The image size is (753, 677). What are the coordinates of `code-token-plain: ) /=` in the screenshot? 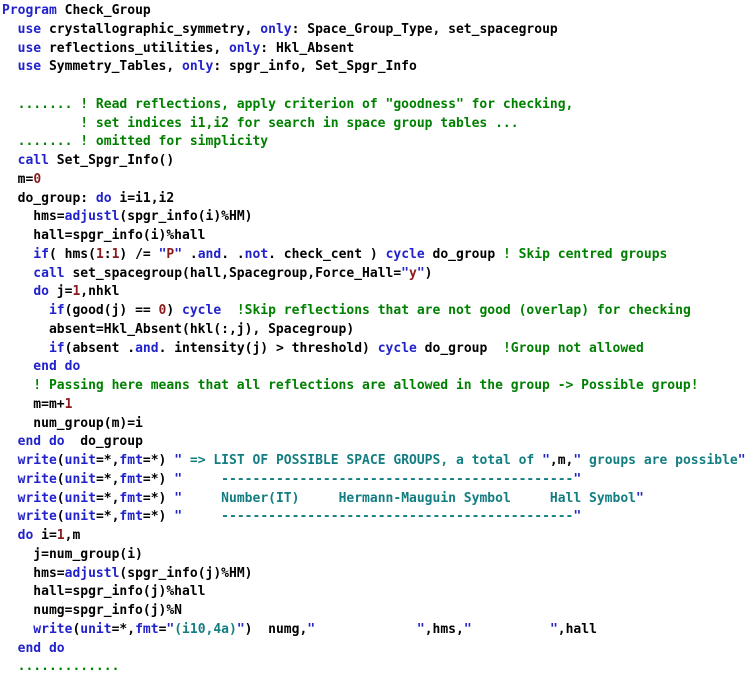 It's located at (139, 254).